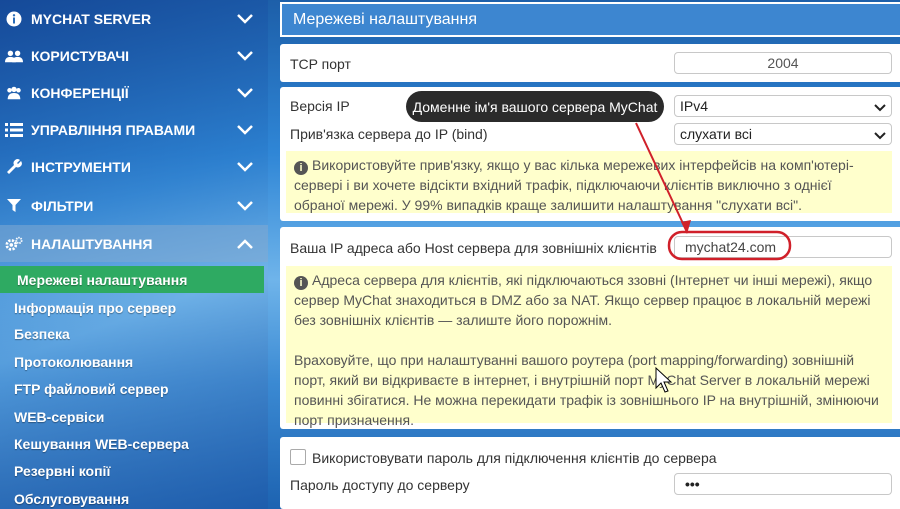  What do you see at coordinates (664, 379) in the screenshot?
I see `mouse-cursor-icon` at bounding box center [664, 379].